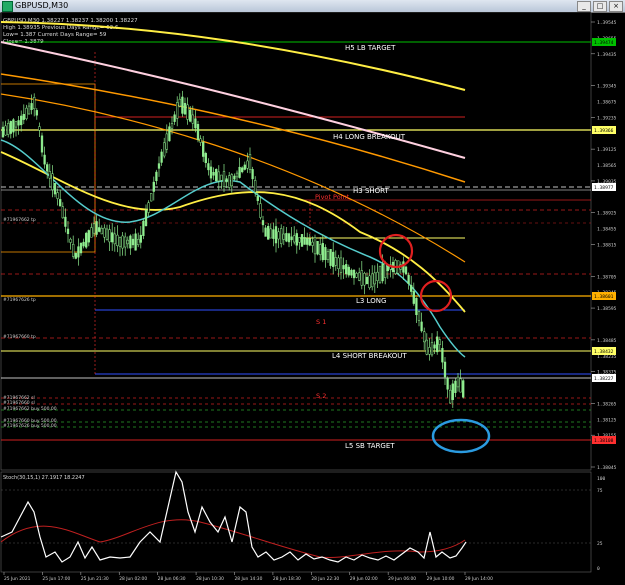 The height and width of the screenshot is (585, 625). What do you see at coordinates (210, 579) in the screenshot?
I see `time-tick-label: 28 Jun 10:30` at bounding box center [210, 579].